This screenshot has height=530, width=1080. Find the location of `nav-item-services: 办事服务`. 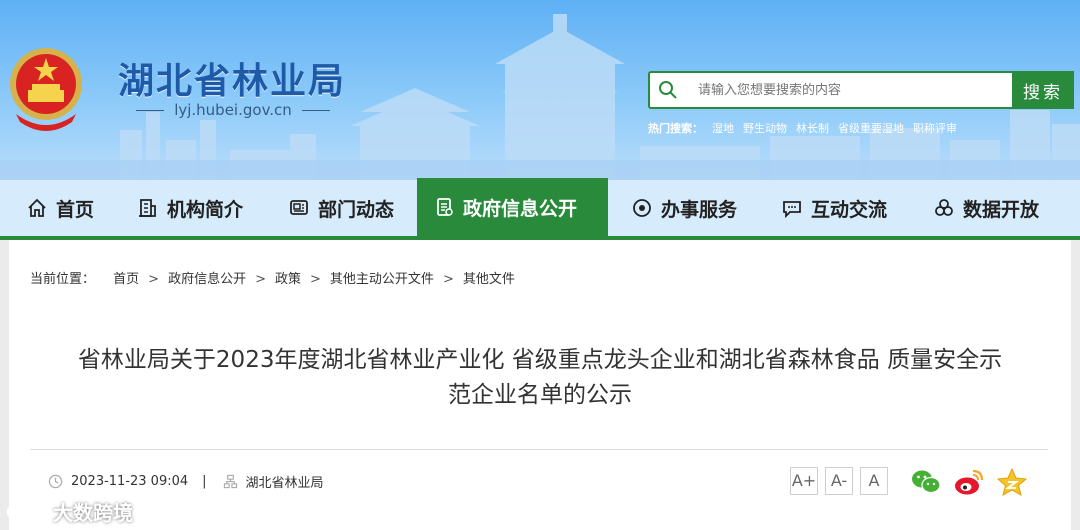

nav-item-services: 办事服务 is located at coordinates (684, 208).